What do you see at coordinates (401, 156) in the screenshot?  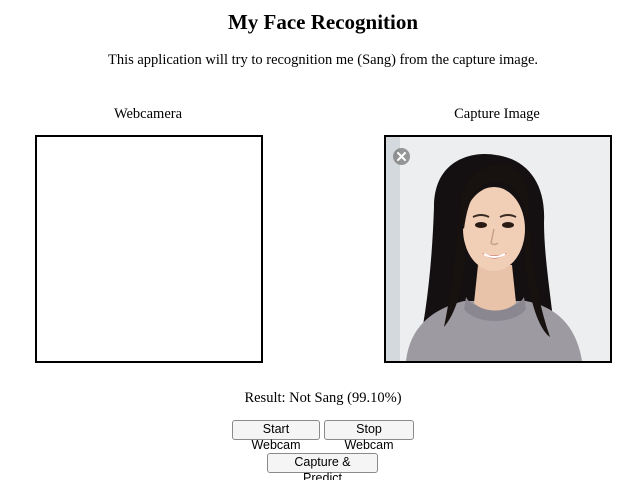 I see `close-circle-icon` at bounding box center [401, 156].